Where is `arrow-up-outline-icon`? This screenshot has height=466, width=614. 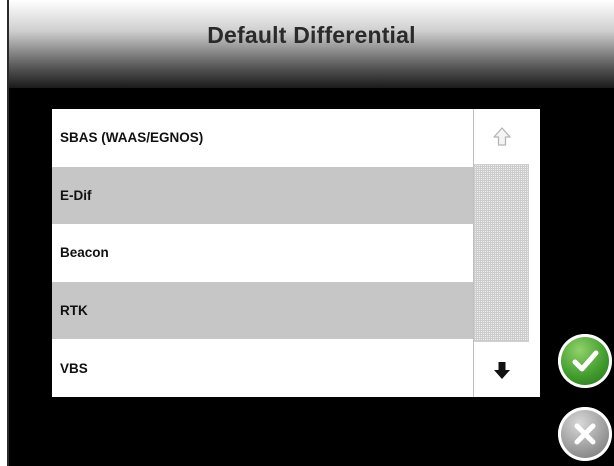 arrow-up-outline-icon is located at coordinates (501, 136).